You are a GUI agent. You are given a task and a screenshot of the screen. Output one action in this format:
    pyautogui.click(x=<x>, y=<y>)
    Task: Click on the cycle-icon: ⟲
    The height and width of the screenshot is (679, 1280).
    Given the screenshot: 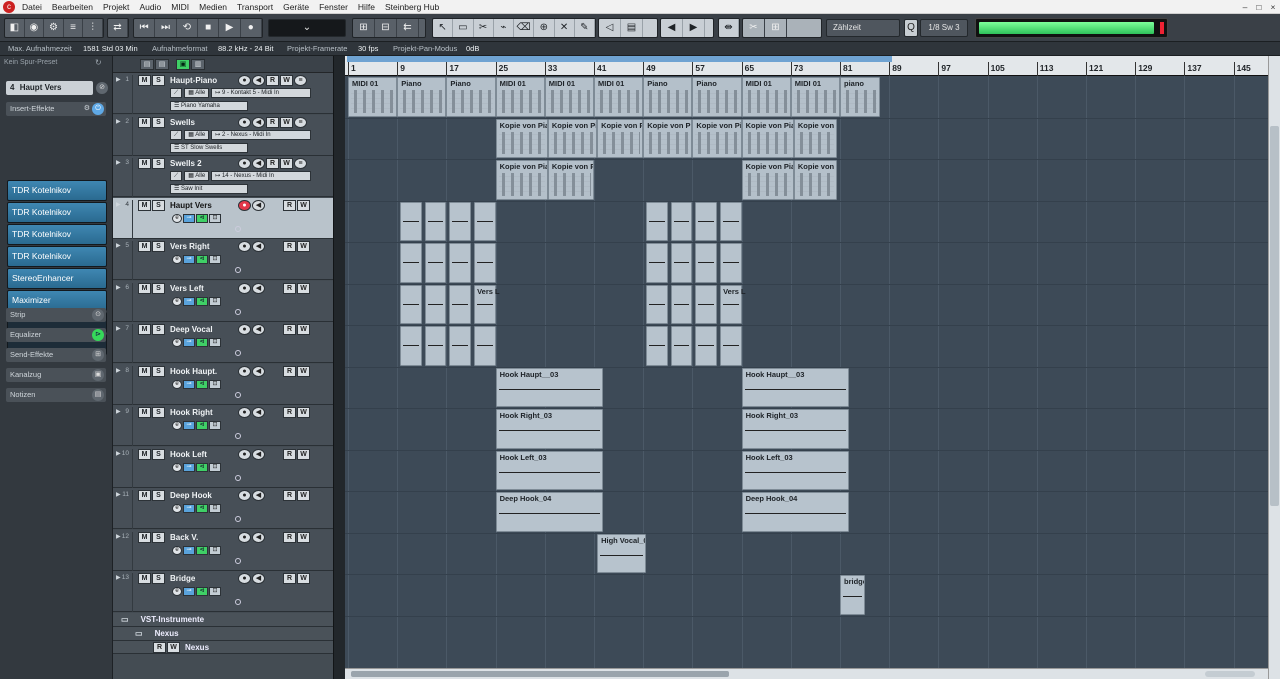 What is the action you would take?
    pyautogui.click(x=187, y=28)
    